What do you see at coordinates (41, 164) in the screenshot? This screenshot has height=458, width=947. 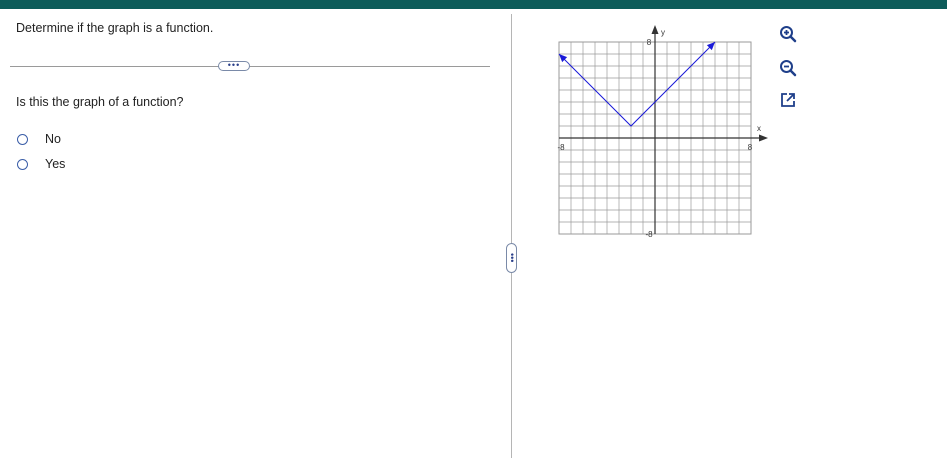 I see `option-yes: Yes` at bounding box center [41, 164].